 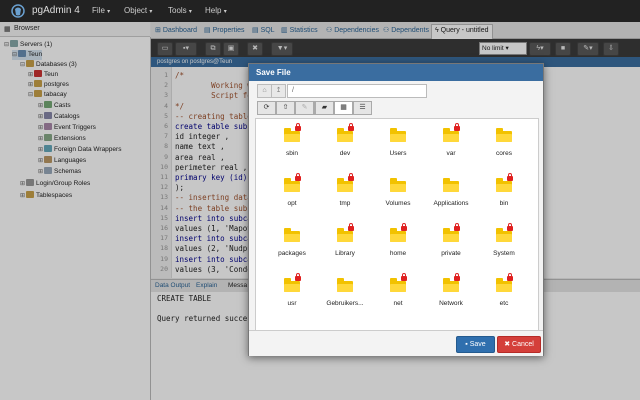 What do you see at coordinates (398, 153) in the screenshot?
I see `file-name: Users` at bounding box center [398, 153].